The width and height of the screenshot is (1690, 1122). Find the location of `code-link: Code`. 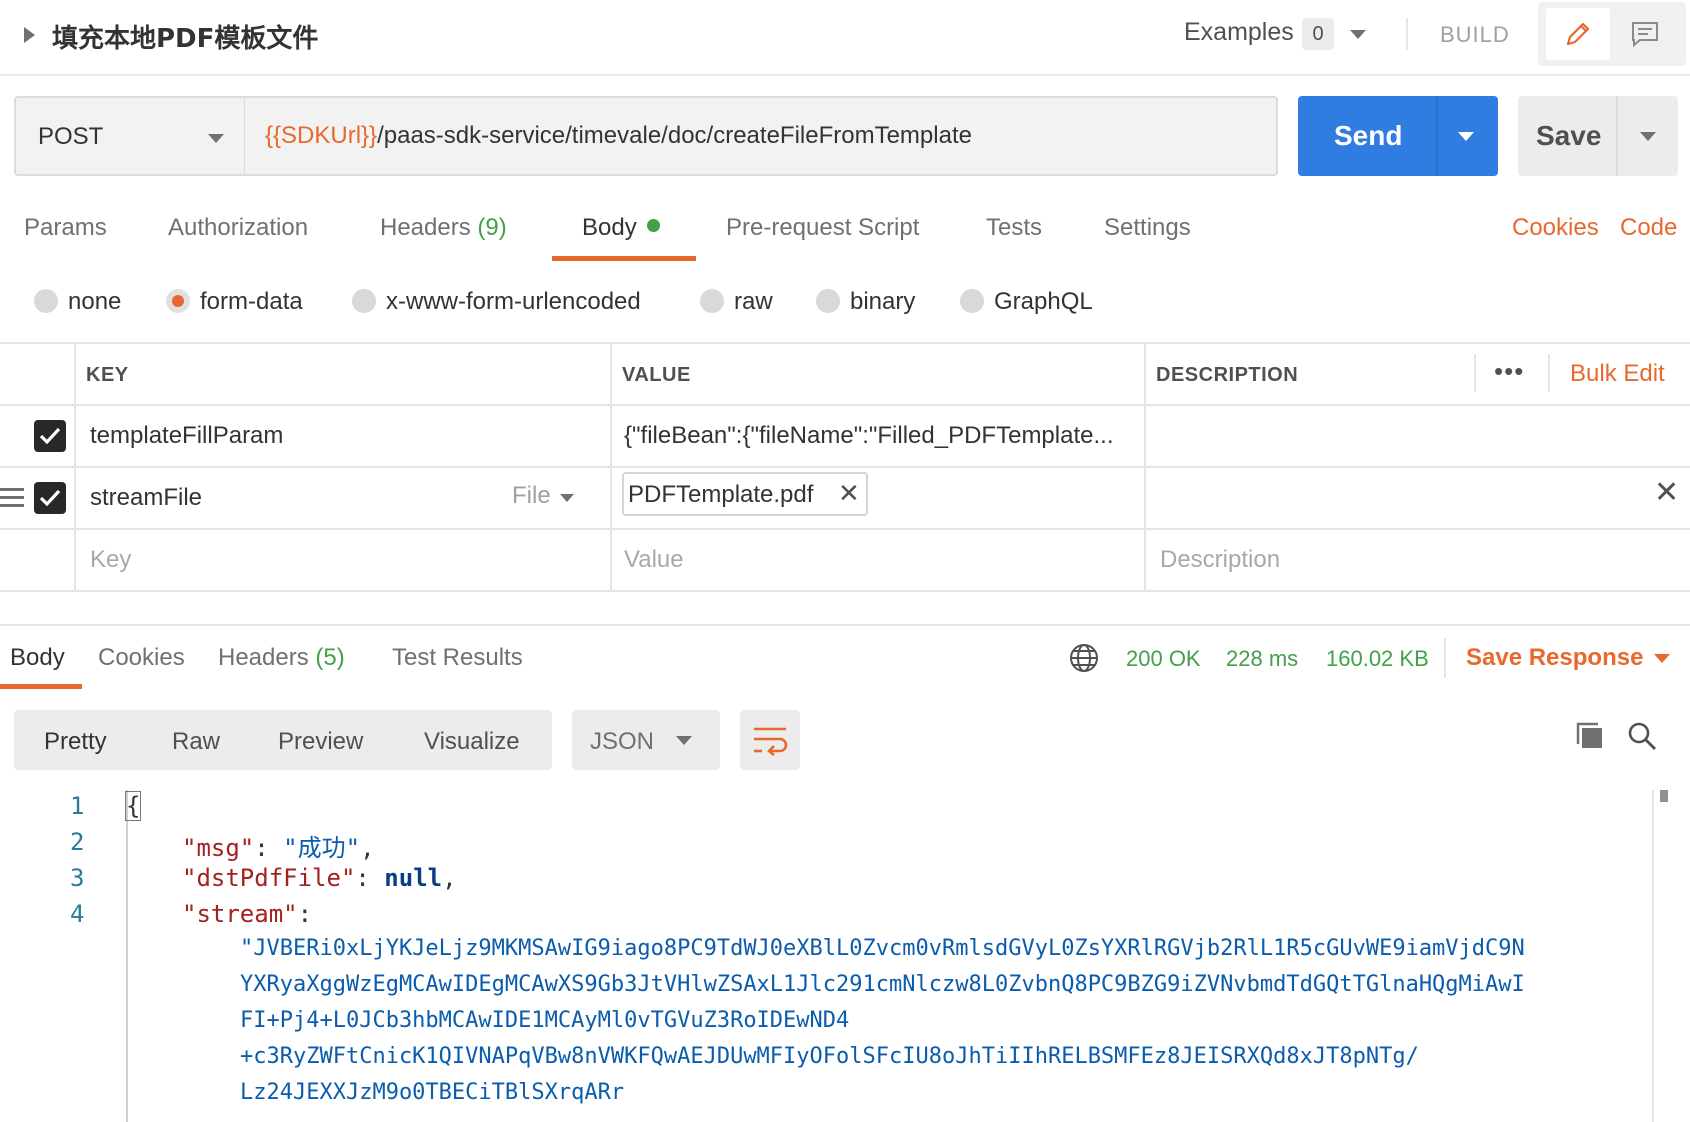

code-link: Code is located at coordinates (1648, 228).